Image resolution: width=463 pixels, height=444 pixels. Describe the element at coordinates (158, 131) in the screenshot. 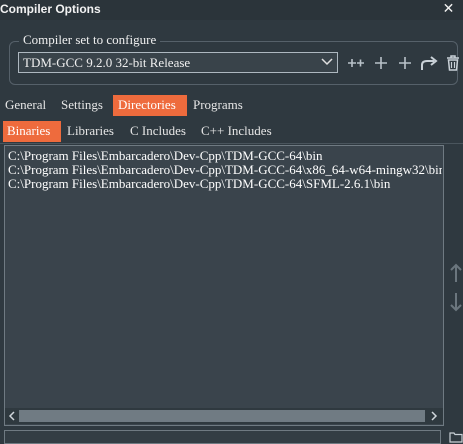

I see `subtab-c-includes: C Includes` at that location.